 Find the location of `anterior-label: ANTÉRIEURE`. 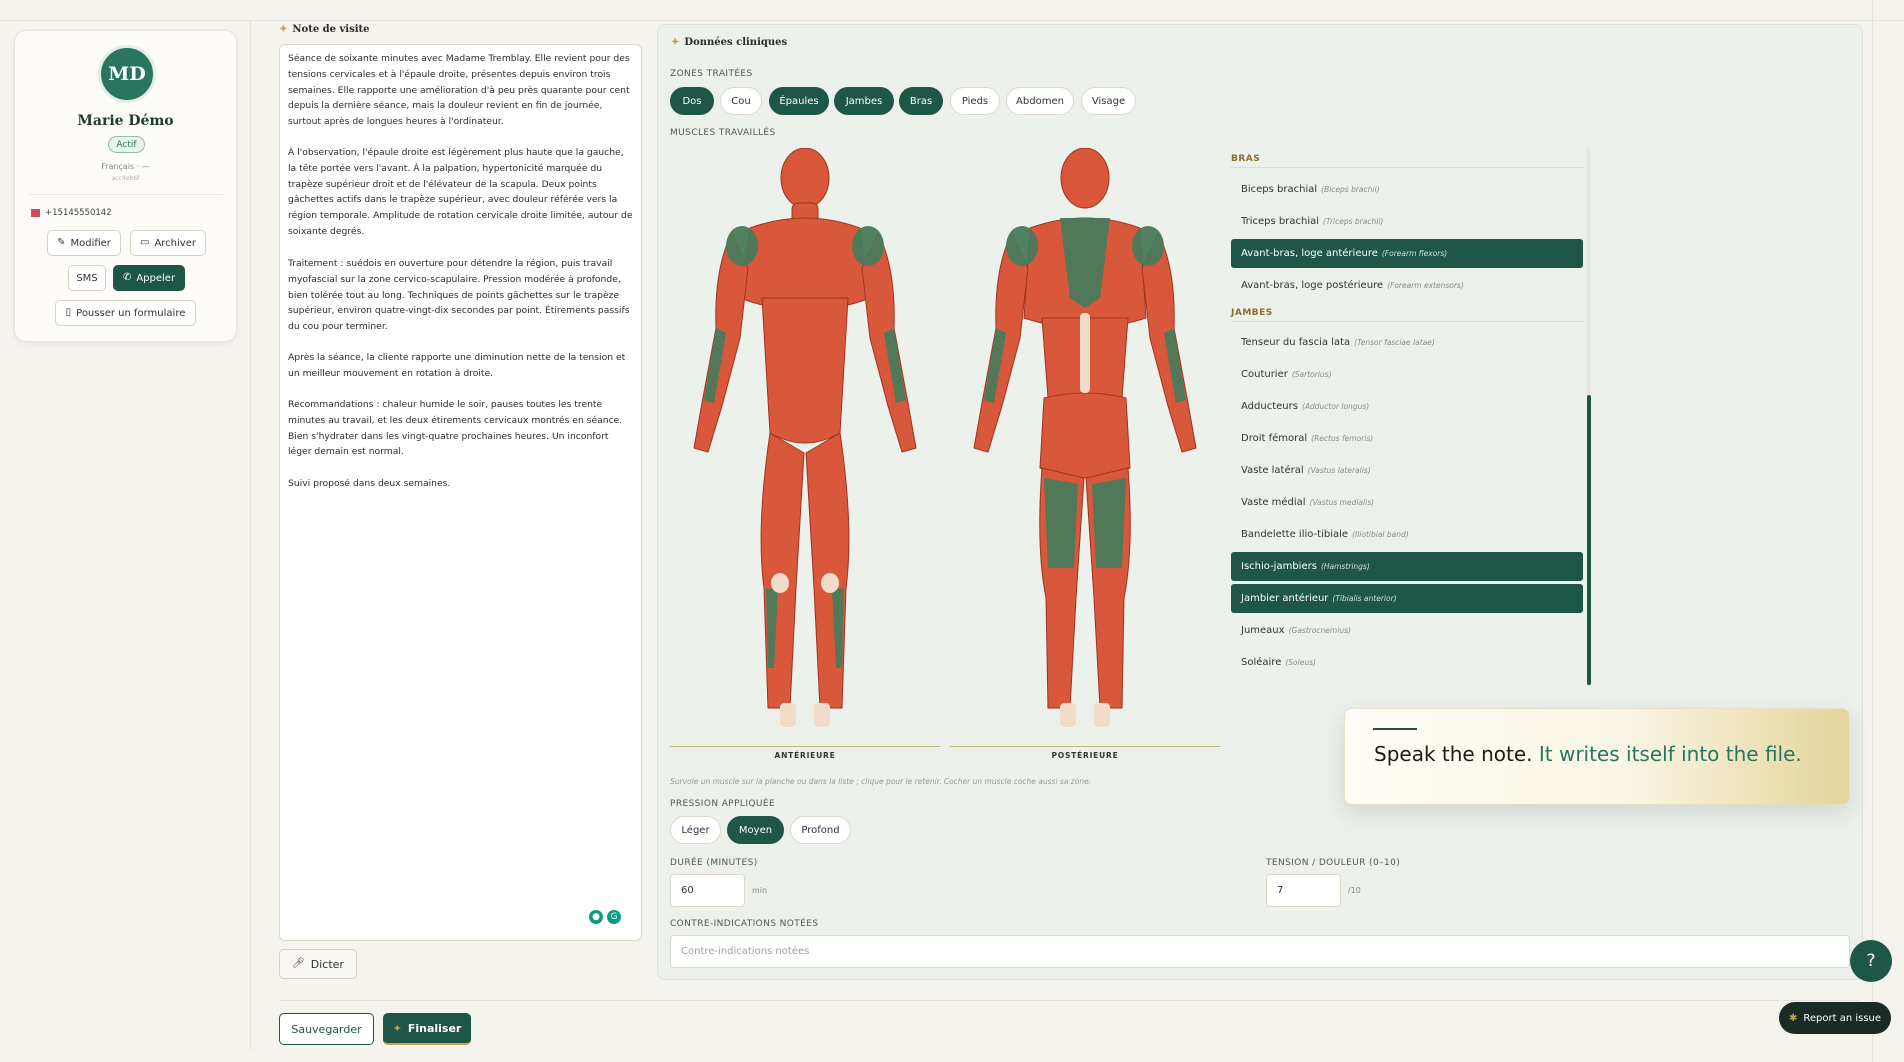

anterior-label: ANTÉRIEURE is located at coordinates (805, 755).